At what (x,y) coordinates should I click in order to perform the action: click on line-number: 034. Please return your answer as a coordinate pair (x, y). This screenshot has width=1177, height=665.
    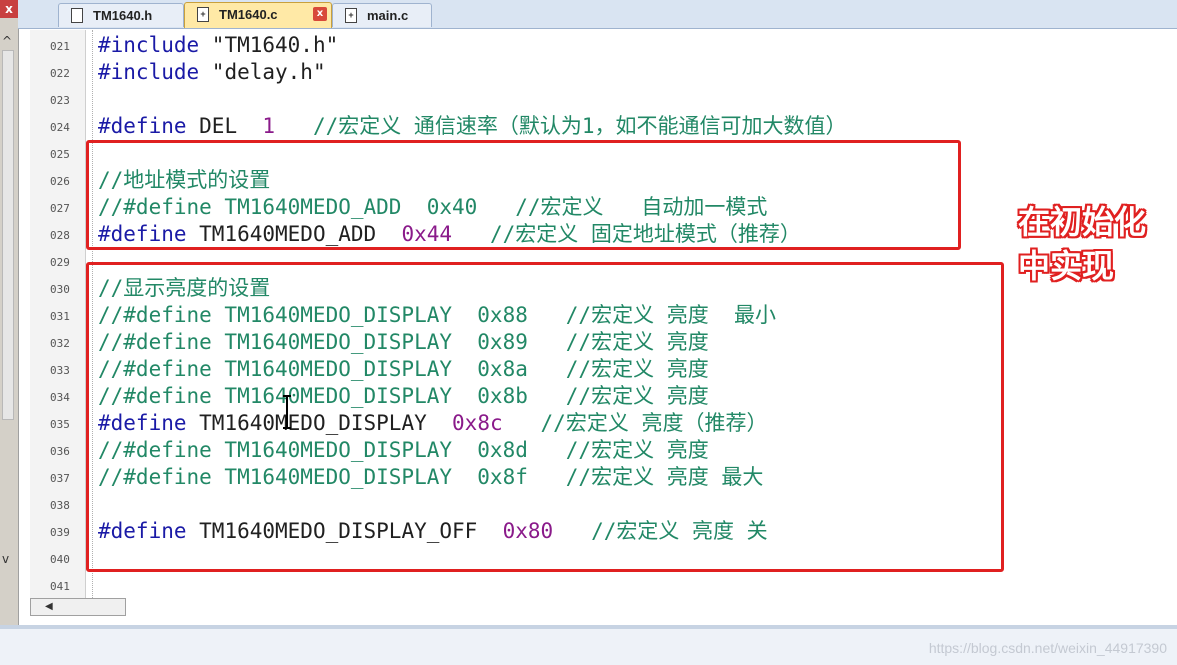
    Looking at the image, I should click on (60, 397).